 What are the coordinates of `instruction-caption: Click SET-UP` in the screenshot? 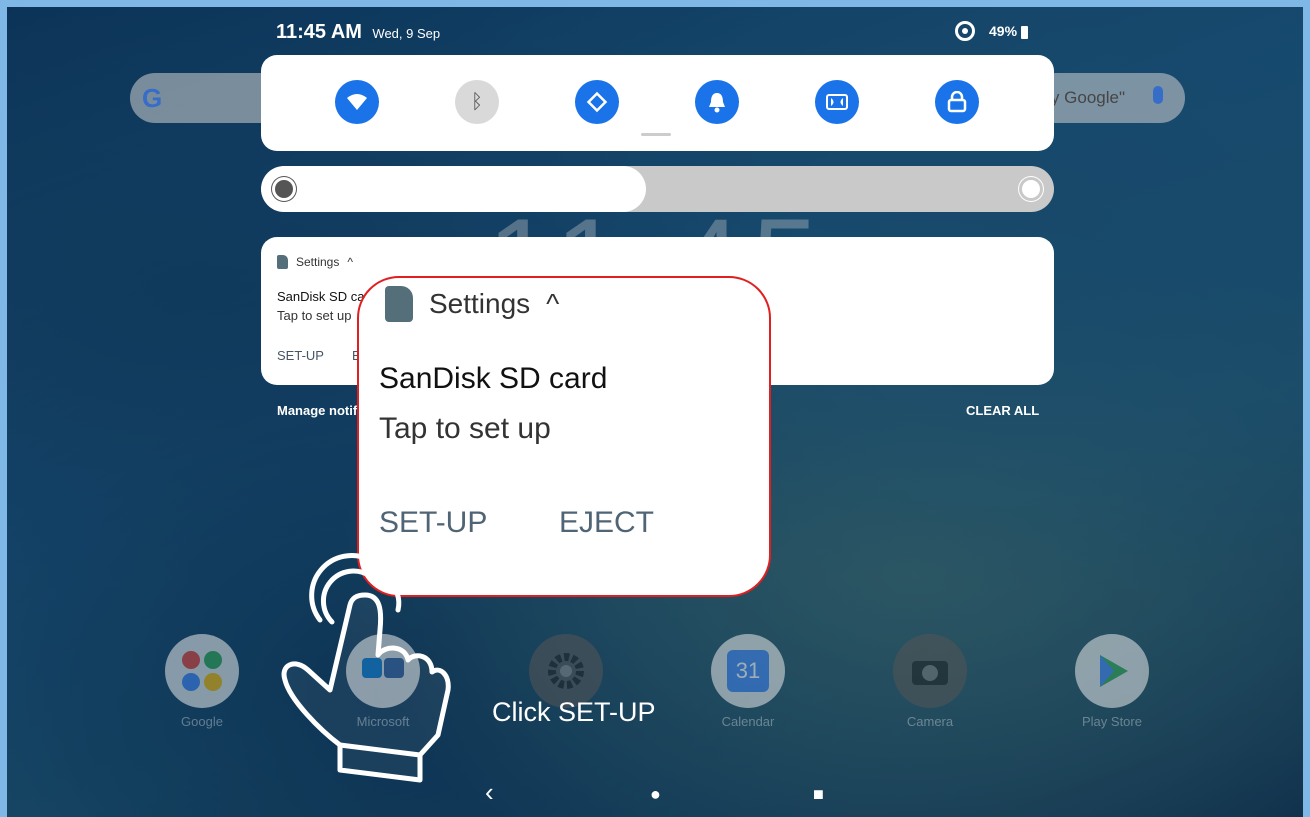 It's located at (574, 712).